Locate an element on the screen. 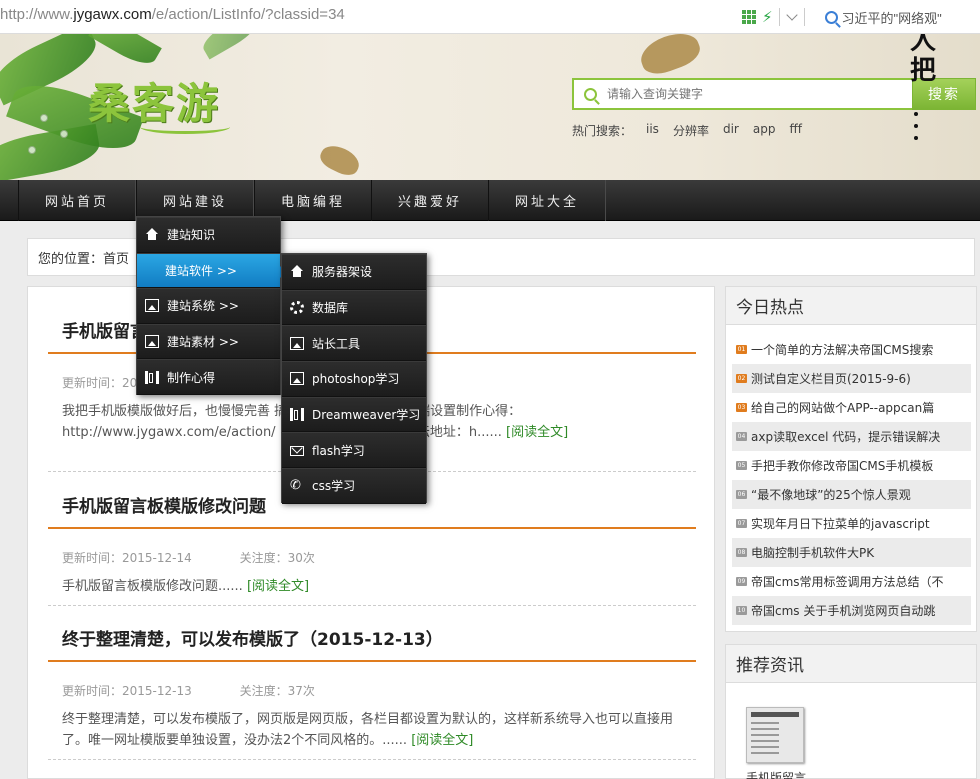 The height and width of the screenshot is (779, 980). hot-item: 09 帝国cms常用标签调用方法总结（不 is located at coordinates (851, 581).